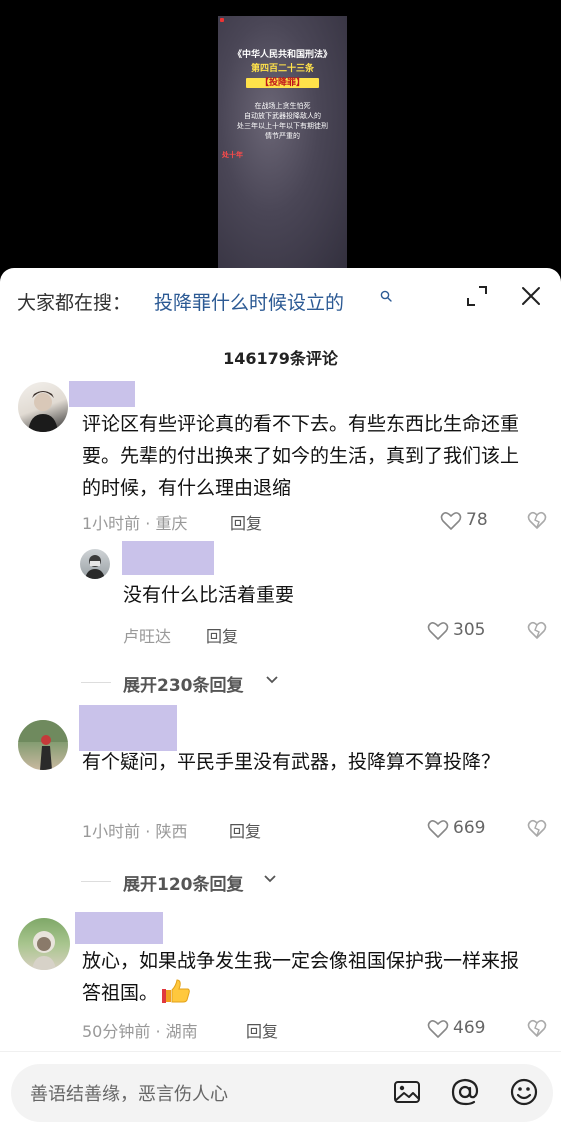 The width and height of the screenshot is (561, 1135). What do you see at coordinates (282, 126) in the screenshot?
I see `video-text-line: 处三年以上十年以下有期徒刑` at bounding box center [282, 126].